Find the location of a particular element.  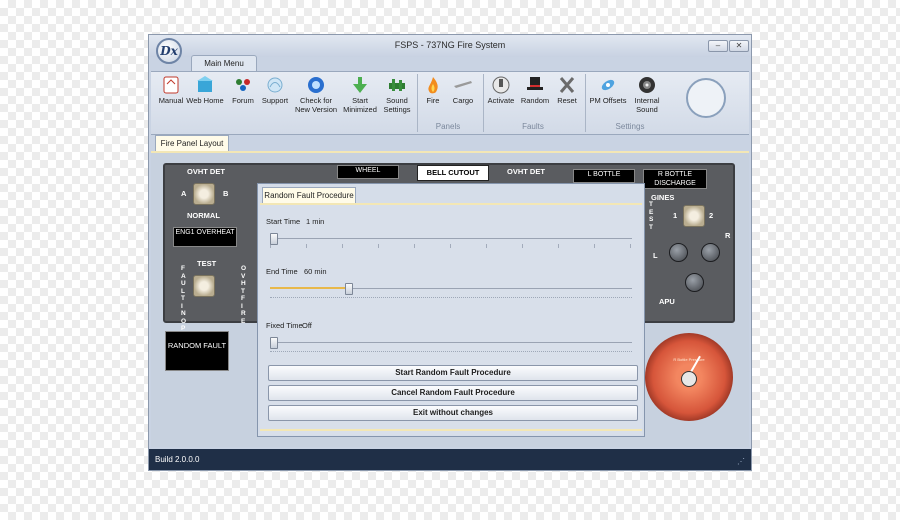

build-version: Build 2.0.0.0 is located at coordinates (177, 459).